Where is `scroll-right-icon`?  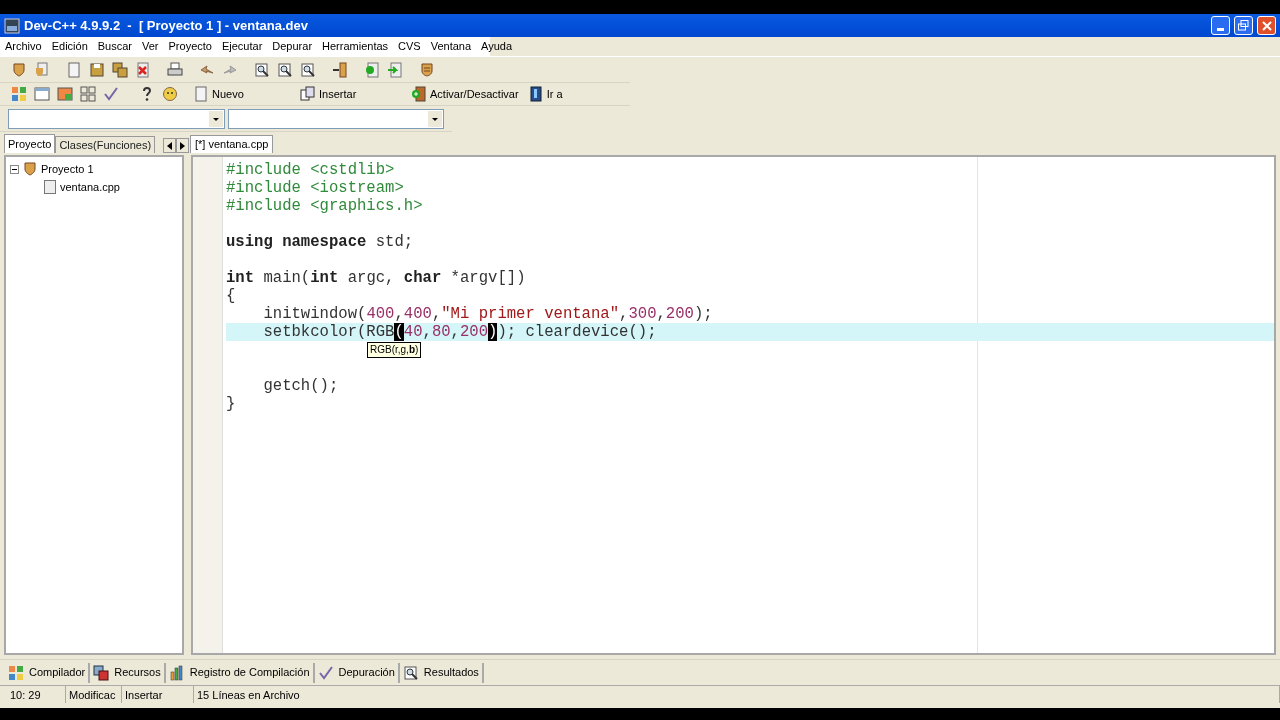
scroll-right-icon is located at coordinates (183, 145).